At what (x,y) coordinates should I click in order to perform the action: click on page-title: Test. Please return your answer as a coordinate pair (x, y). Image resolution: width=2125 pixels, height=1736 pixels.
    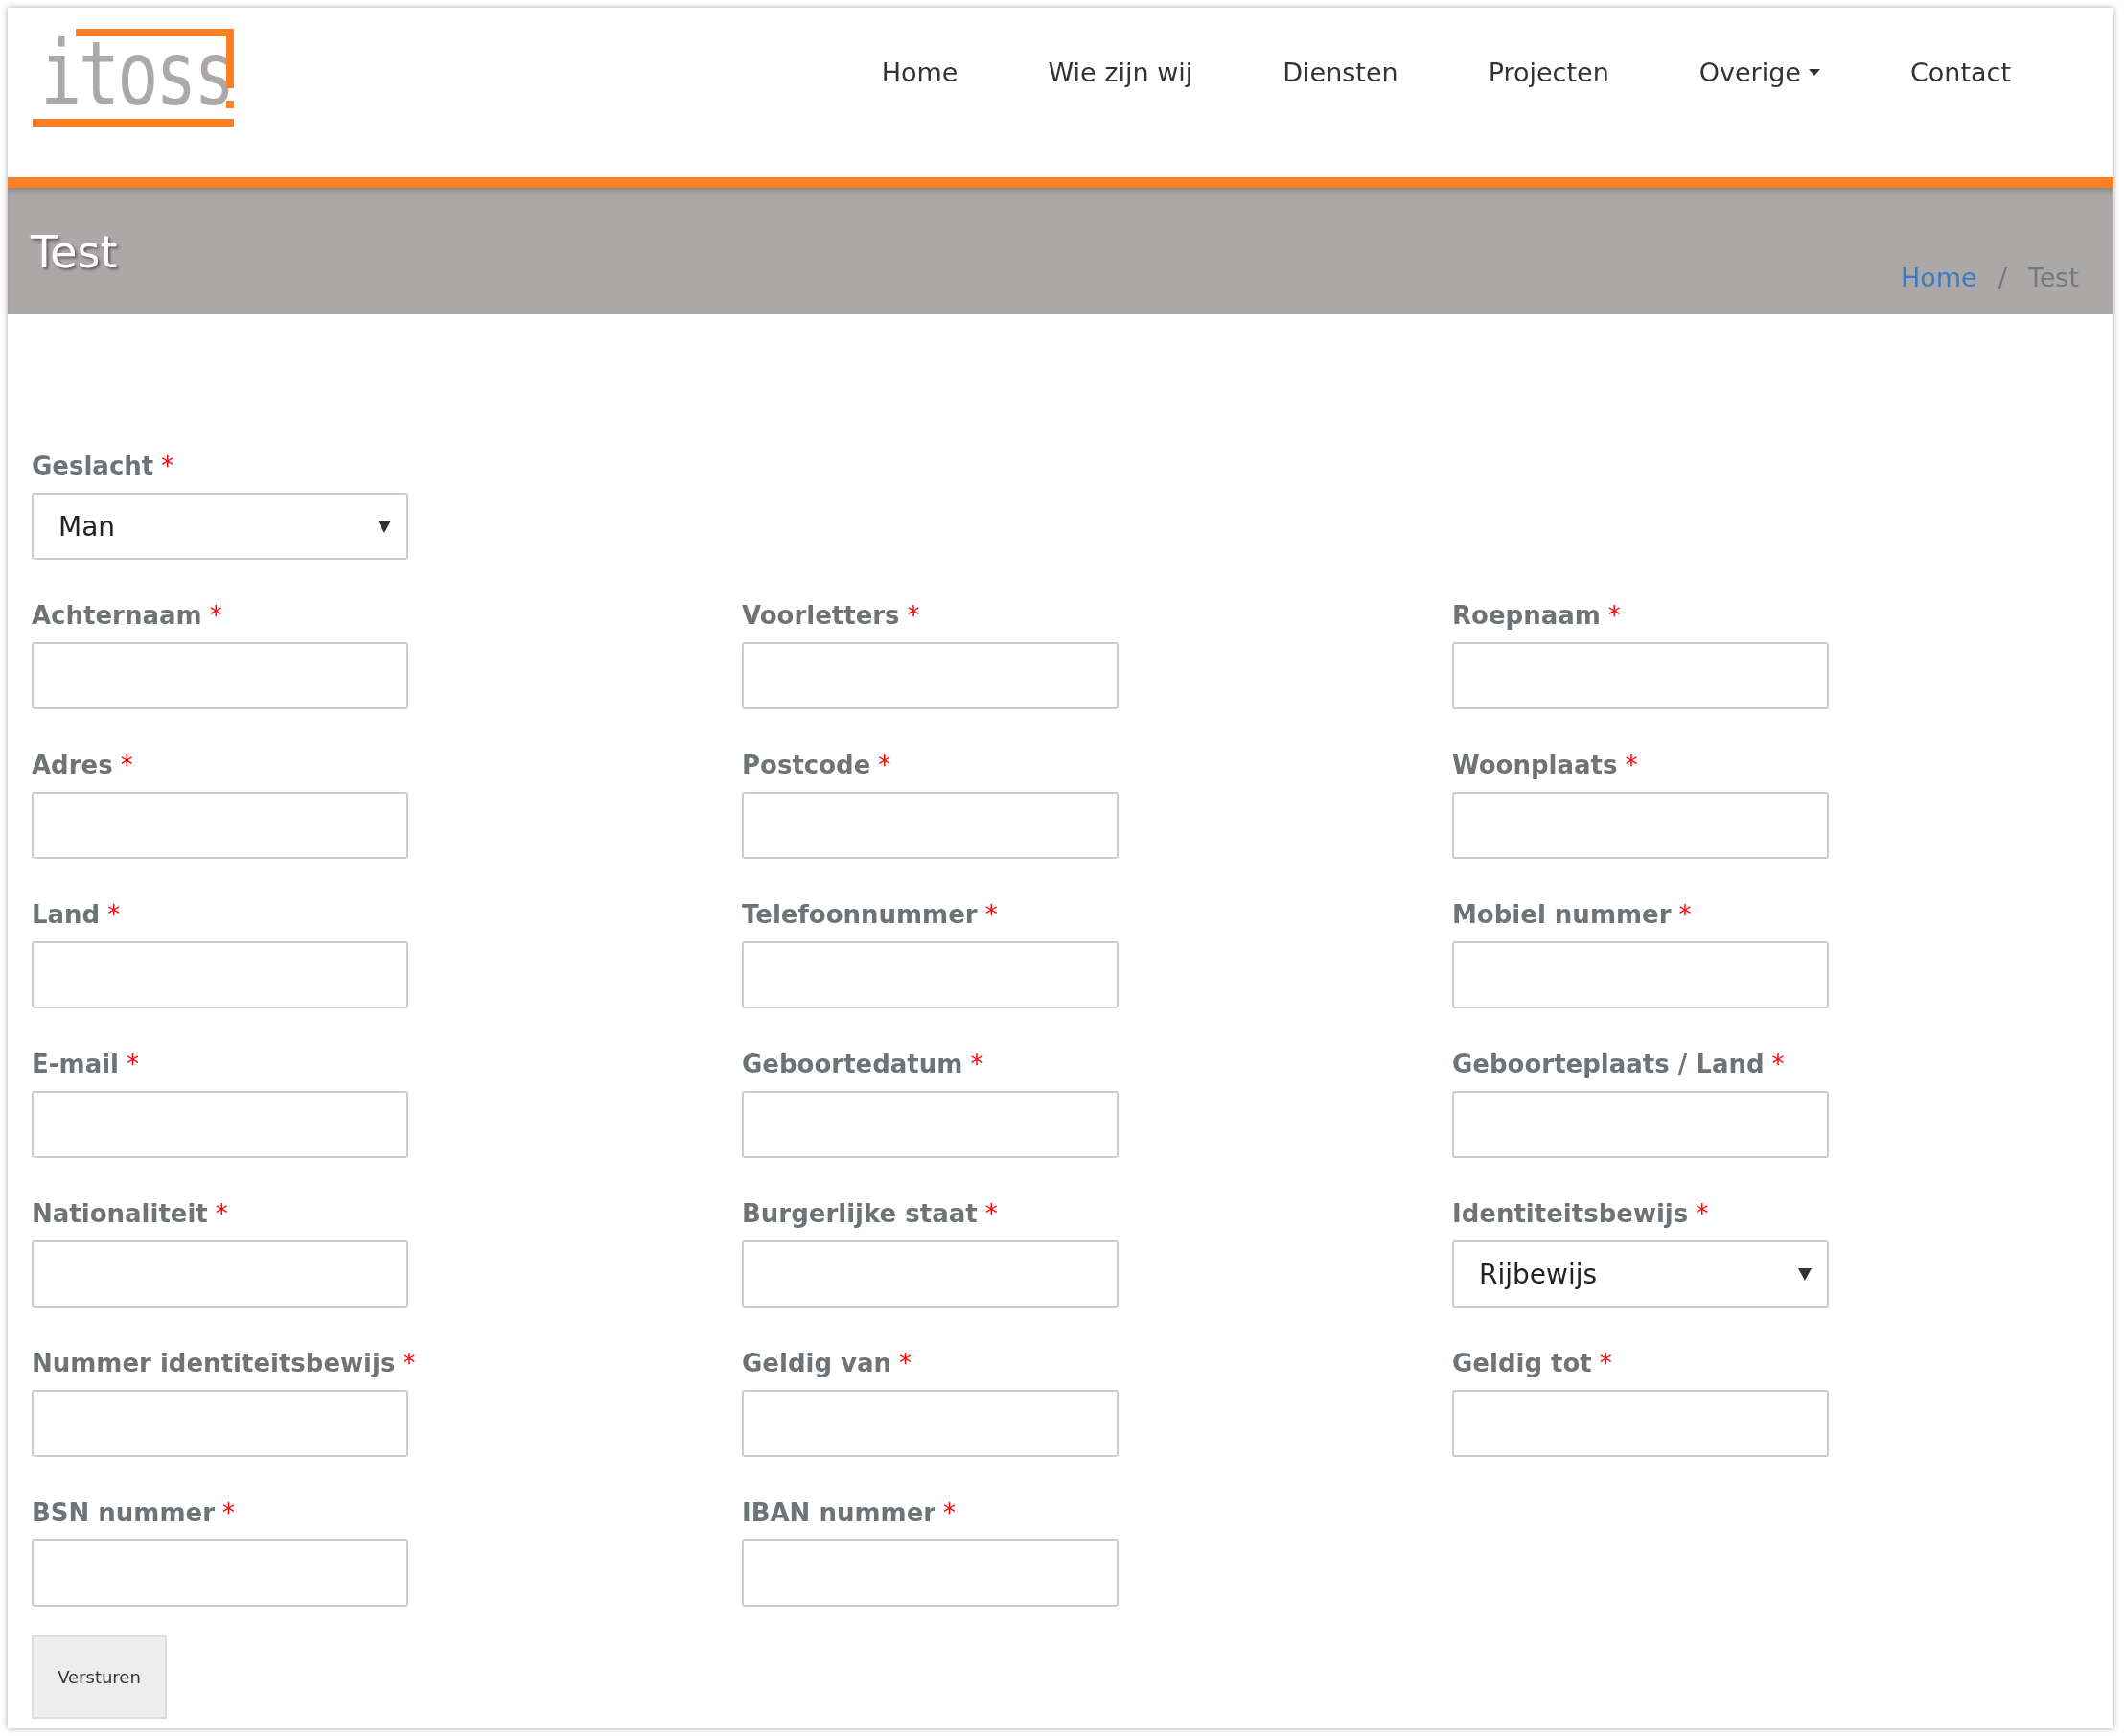
    Looking at the image, I should click on (75, 252).